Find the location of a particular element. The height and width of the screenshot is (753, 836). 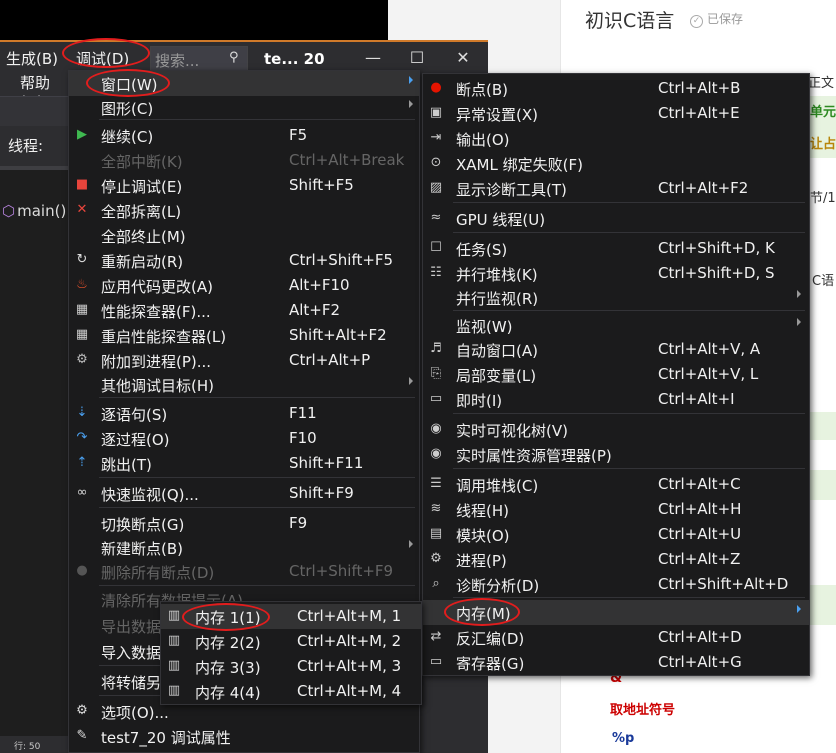

solution-tab: te... 20 is located at coordinates (294, 59).